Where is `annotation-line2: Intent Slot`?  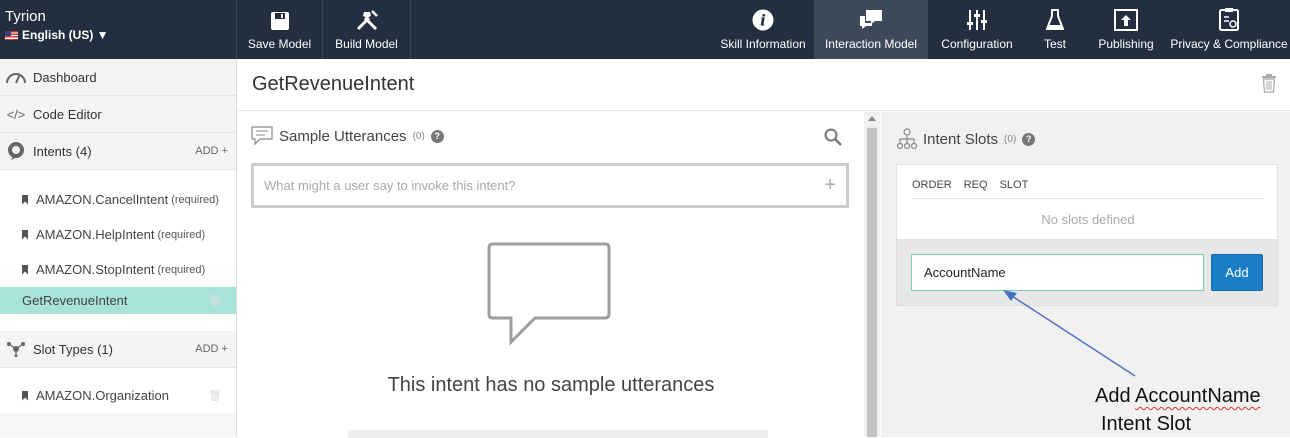
annotation-line2: Intent Slot is located at coordinates (1146, 424).